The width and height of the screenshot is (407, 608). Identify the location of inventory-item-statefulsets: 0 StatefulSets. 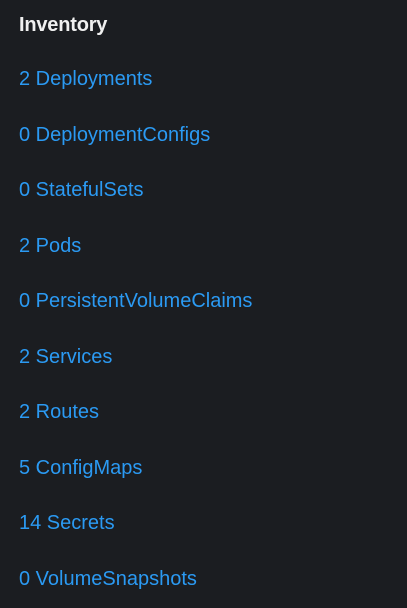
(135, 205).